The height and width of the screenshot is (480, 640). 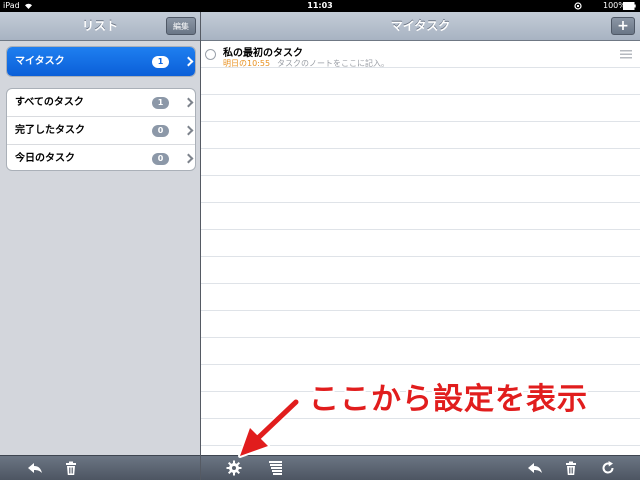 I want to click on primary-list-group: マイタスク 1, so click(x=101, y=61).